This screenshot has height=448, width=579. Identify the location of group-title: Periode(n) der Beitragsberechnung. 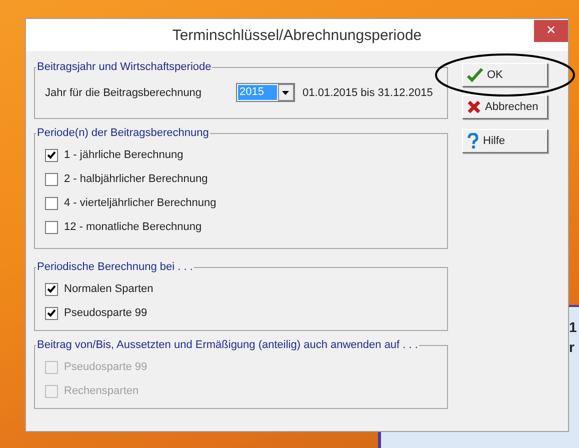
(123, 133).